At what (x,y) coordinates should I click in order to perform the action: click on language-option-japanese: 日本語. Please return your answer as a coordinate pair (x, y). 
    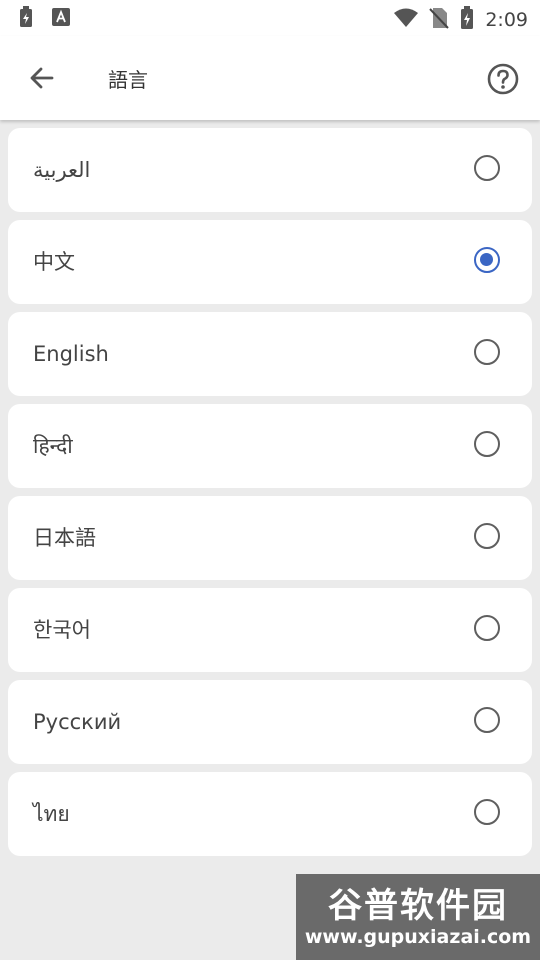
    Looking at the image, I should click on (270, 538).